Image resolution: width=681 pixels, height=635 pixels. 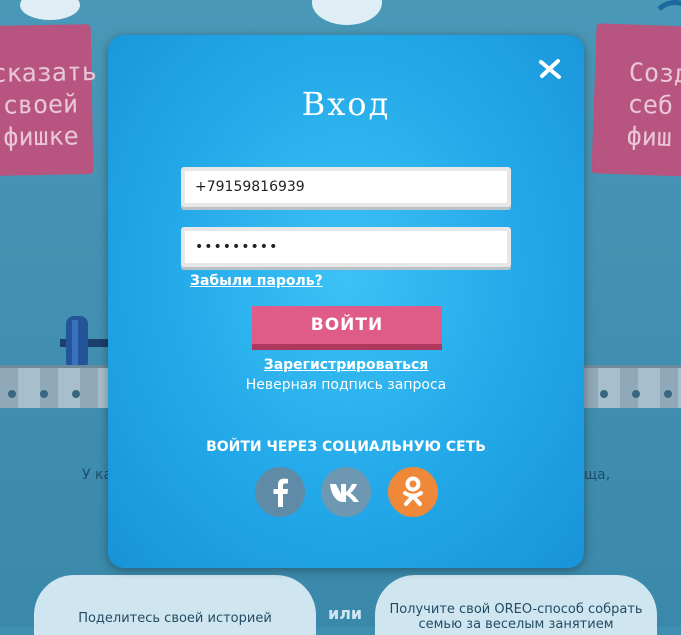 I want to click on sticky-right-line: себ, so click(x=650, y=105).